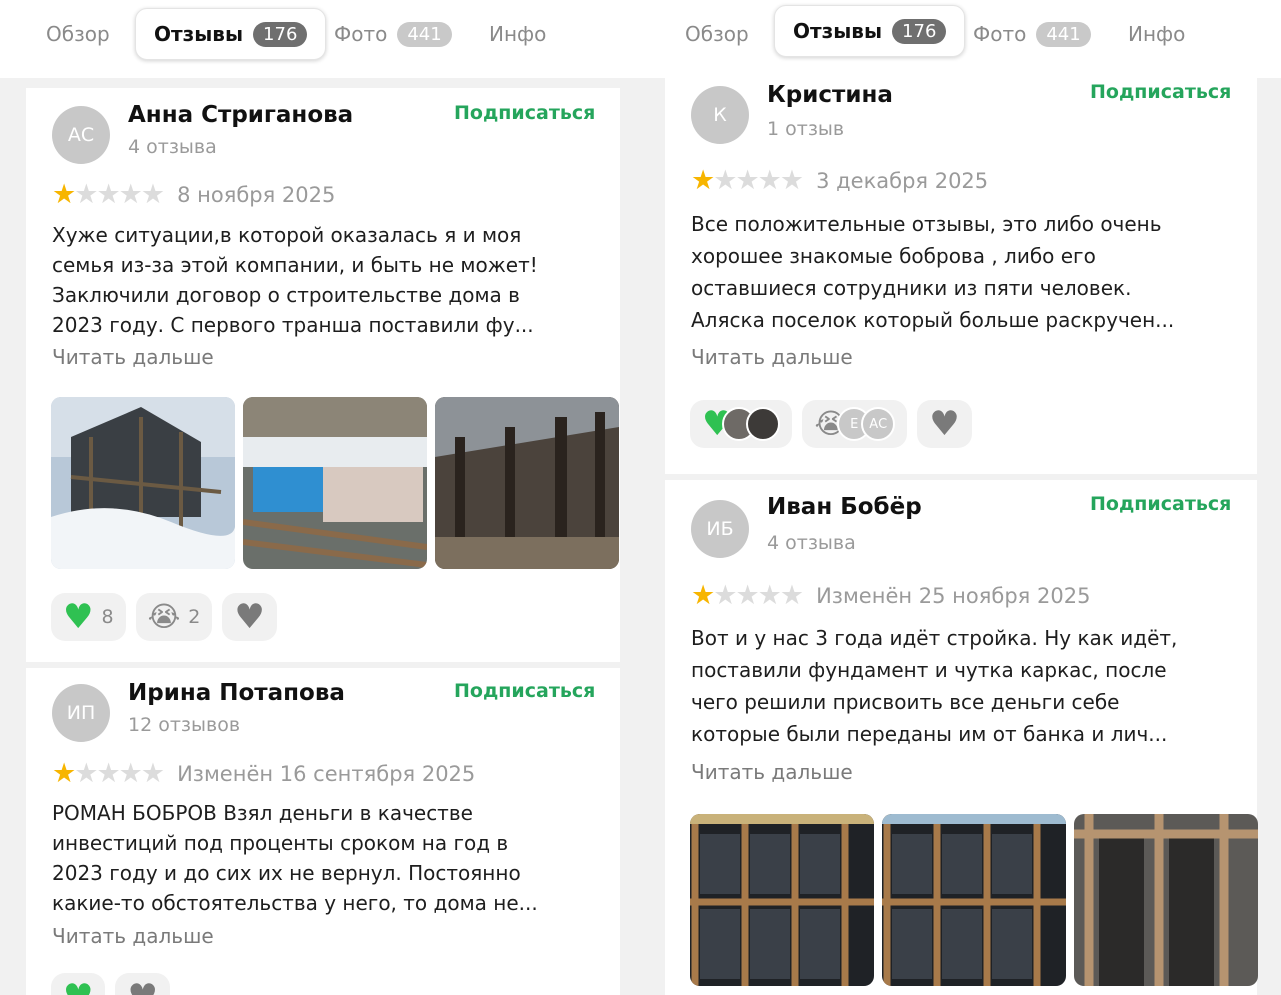 This screenshot has width=1281, height=995. What do you see at coordinates (844, 507) in the screenshot?
I see `review-author: Иван Бобёр` at bounding box center [844, 507].